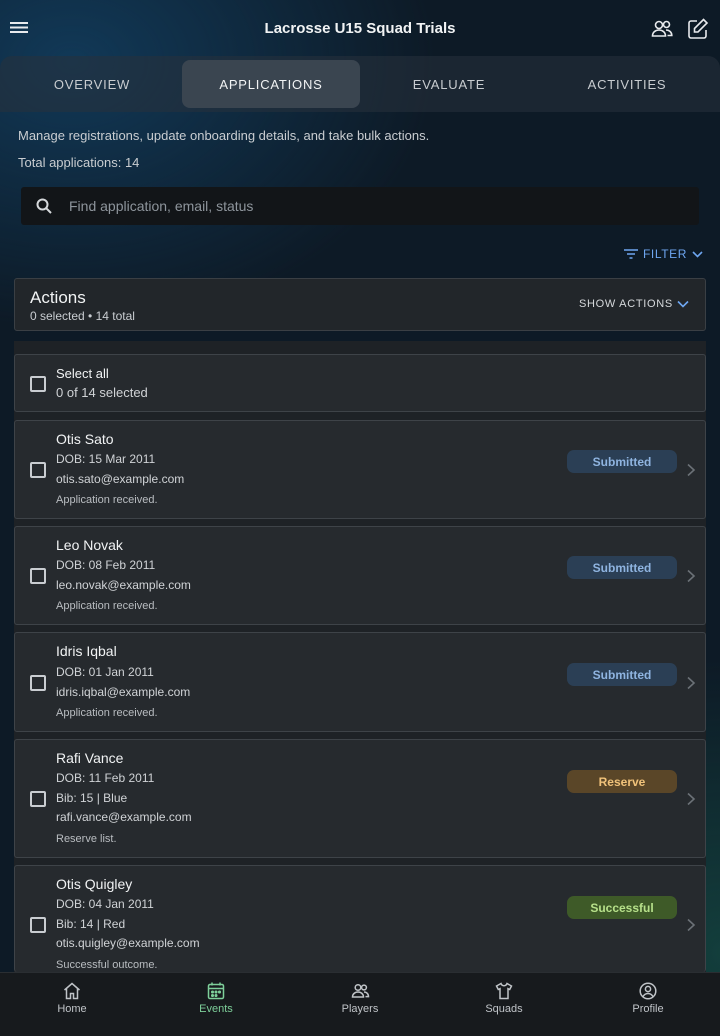 The height and width of the screenshot is (1036, 720). What do you see at coordinates (504, 1009) in the screenshot?
I see `nav-label: Squads` at bounding box center [504, 1009].